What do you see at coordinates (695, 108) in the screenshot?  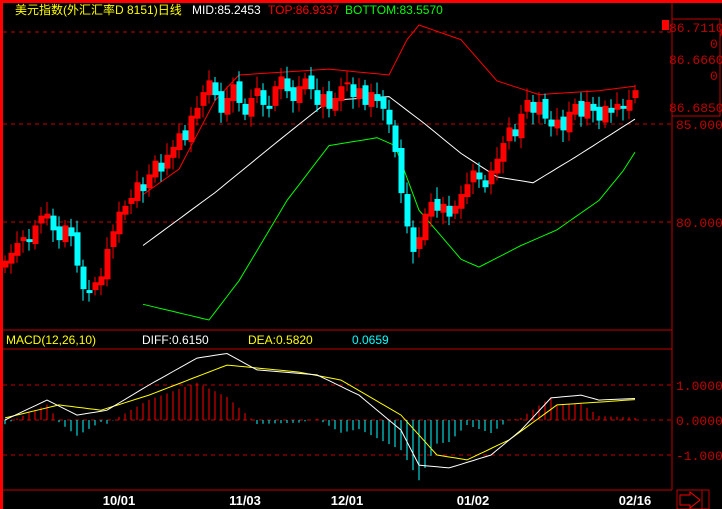 I see `tooltip-line-5: 86.6850` at bounding box center [695, 108].